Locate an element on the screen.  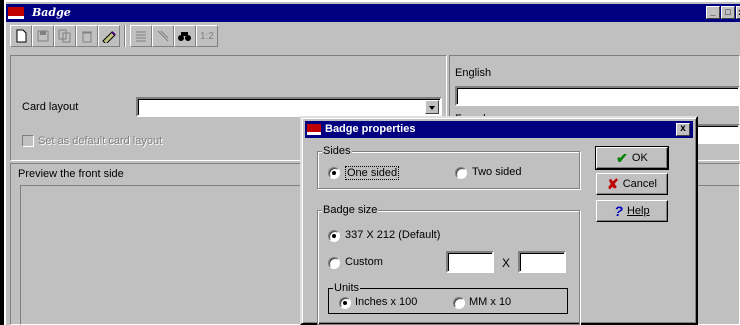
sides-group: Sides One sided Two sided is located at coordinates (448, 167).